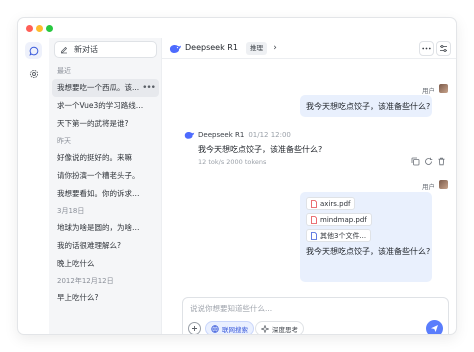 Image resolution: width=474 pixels, height=352 pixels. I want to click on conversation-item: 我想要吃一个西瓜。该... •••, so click(105, 88).